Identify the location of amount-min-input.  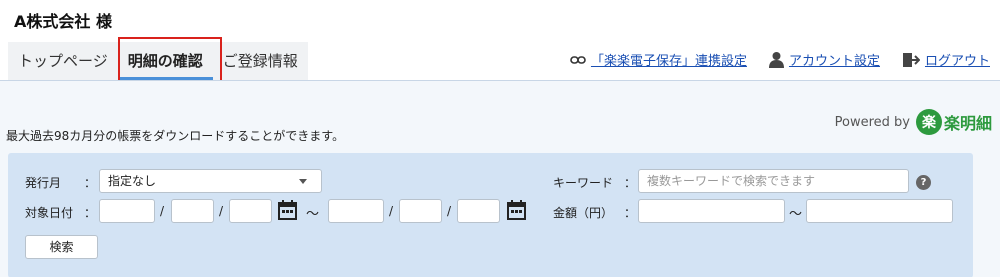
(711, 211).